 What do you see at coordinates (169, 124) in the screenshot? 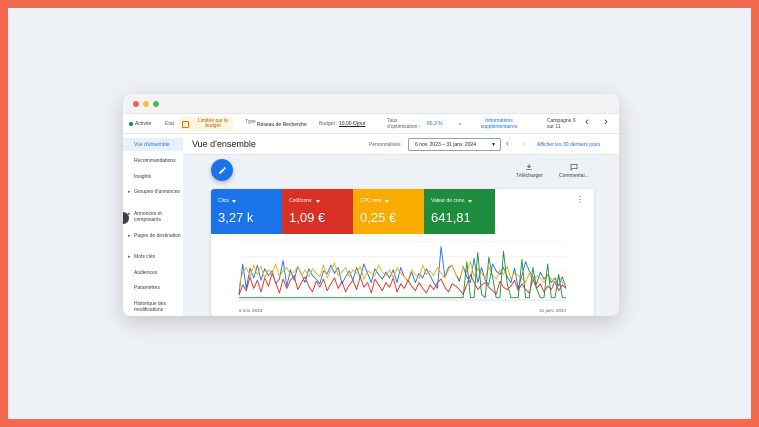
I see `etat-label: État` at bounding box center [169, 124].